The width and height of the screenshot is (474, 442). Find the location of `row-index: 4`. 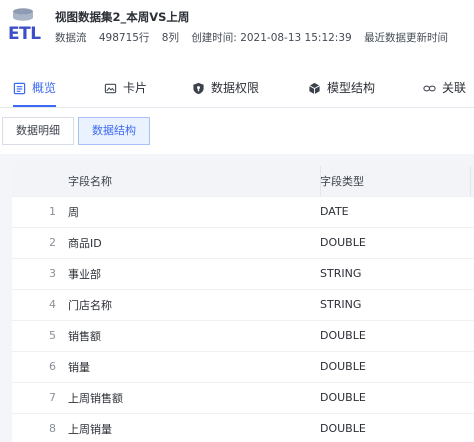

row-index: 4 is located at coordinates (52, 304).